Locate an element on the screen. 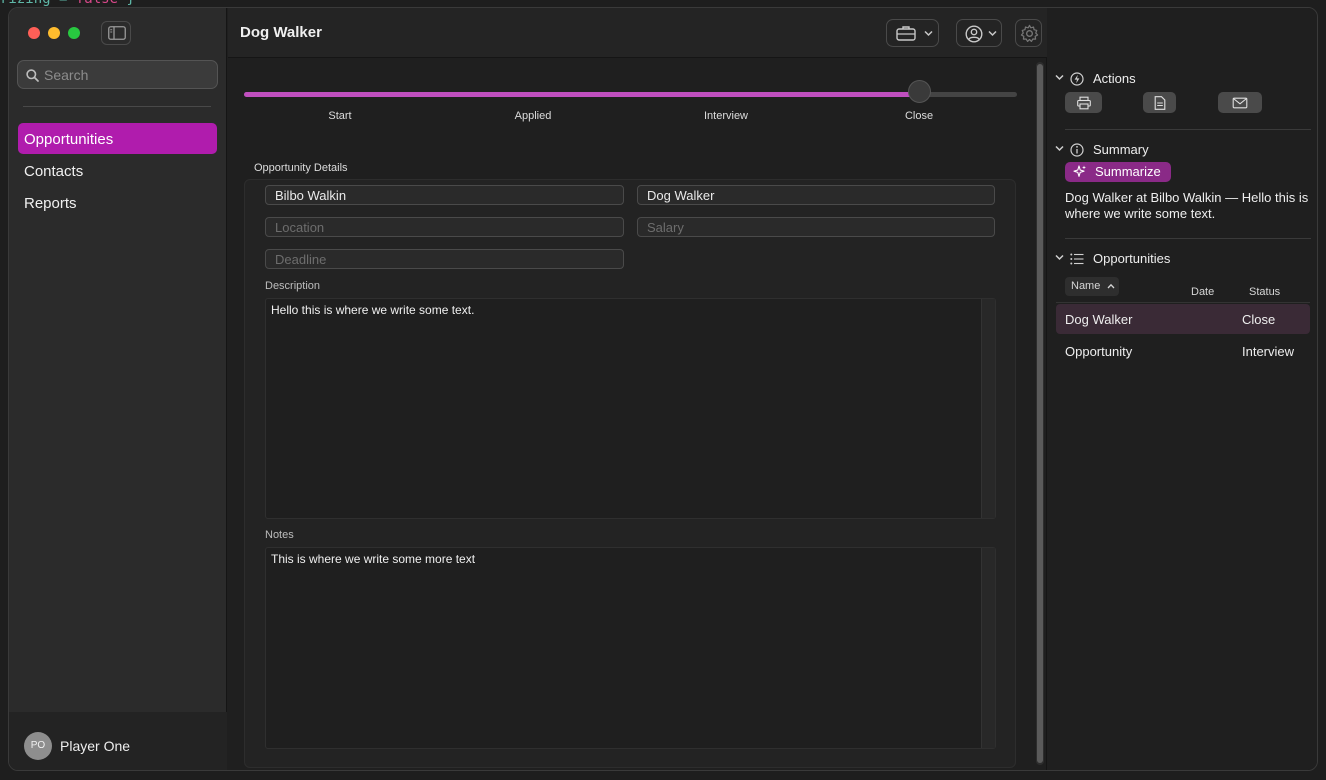 This screenshot has height=780, width=1326. briefcase-menu-button is located at coordinates (912, 33).